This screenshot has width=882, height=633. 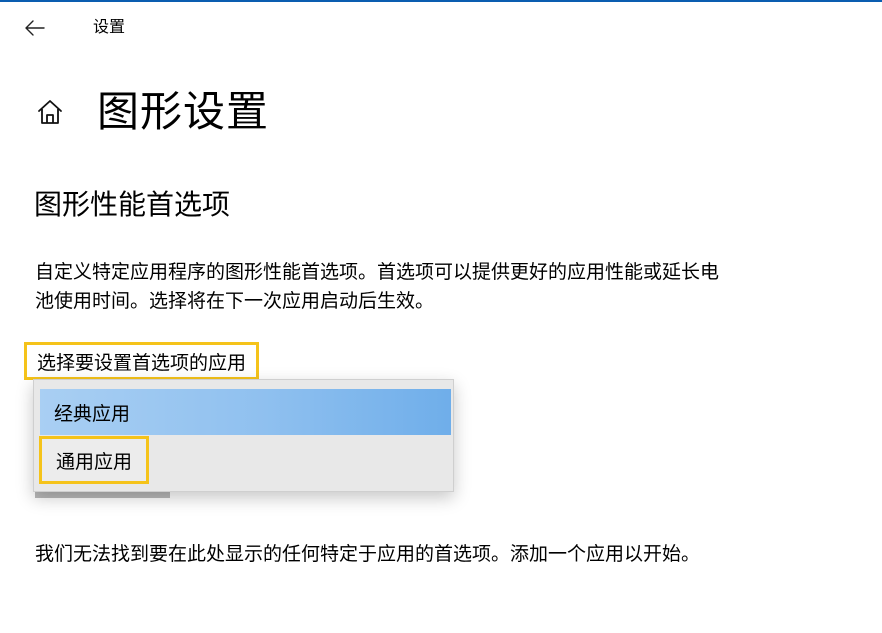 I want to click on section-title: 图形性能首选项, so click(x=132, y=204).